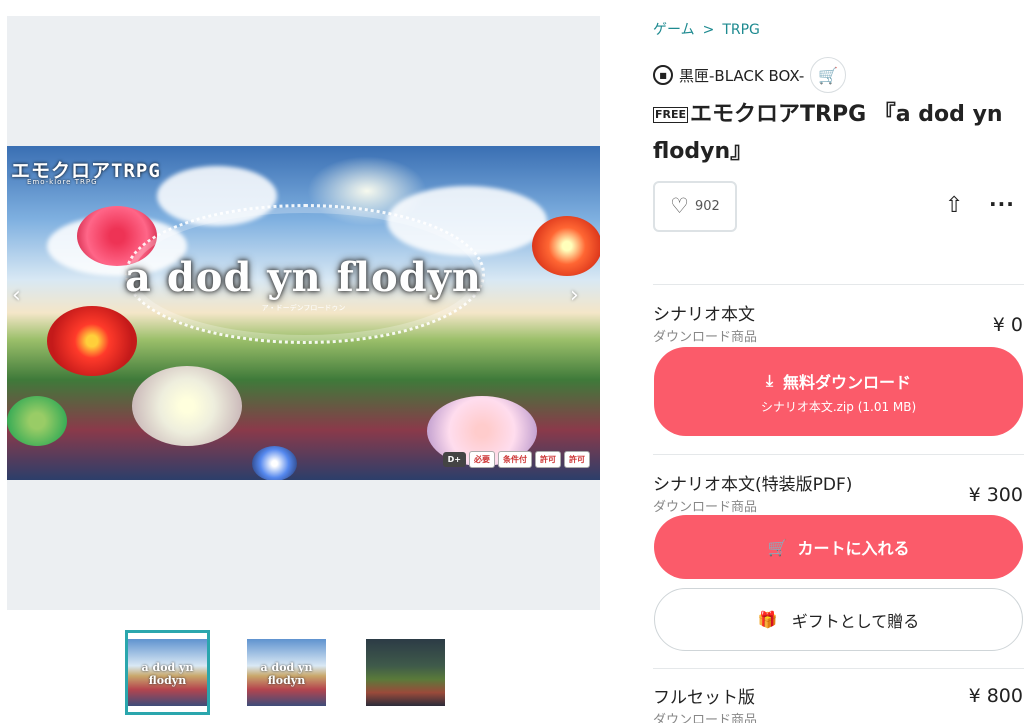 Image resolution: width=1024 pixels, height=723 pixels. Describe the element at coordinates (707, 206) in the screenshot. I see `like-count: 902` at that location.